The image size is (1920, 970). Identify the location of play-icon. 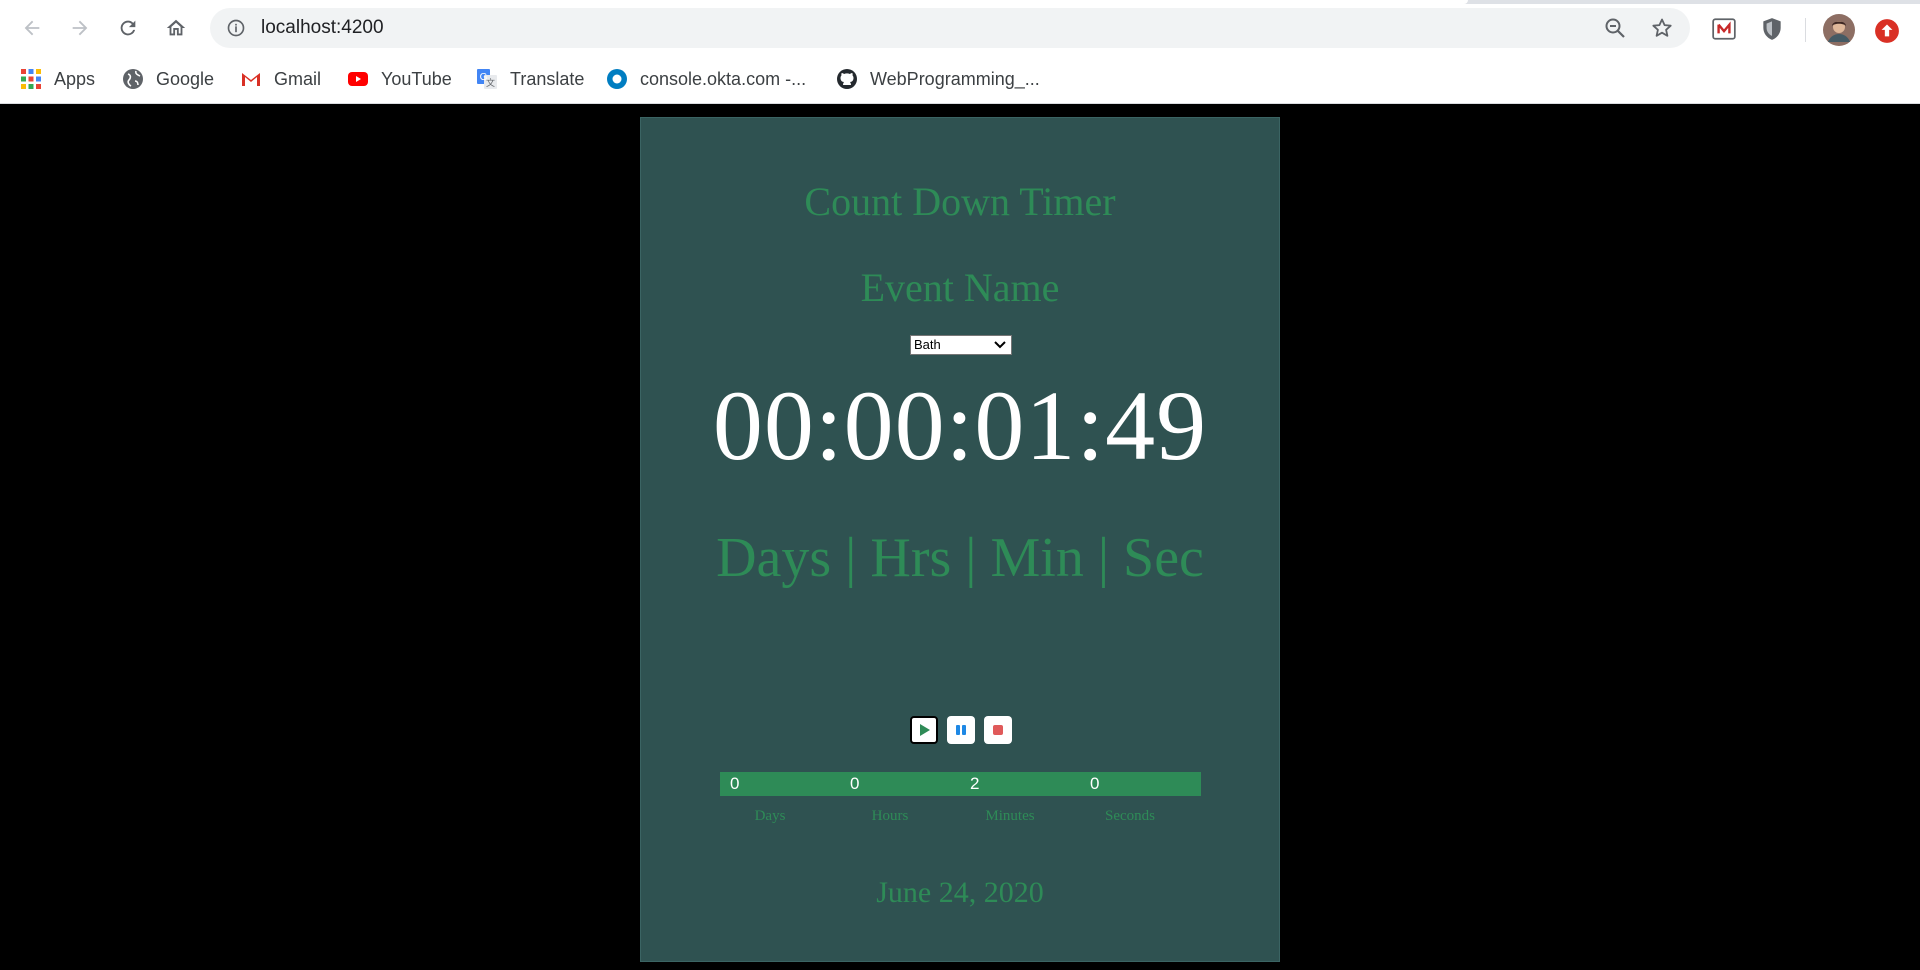
(925, 730).